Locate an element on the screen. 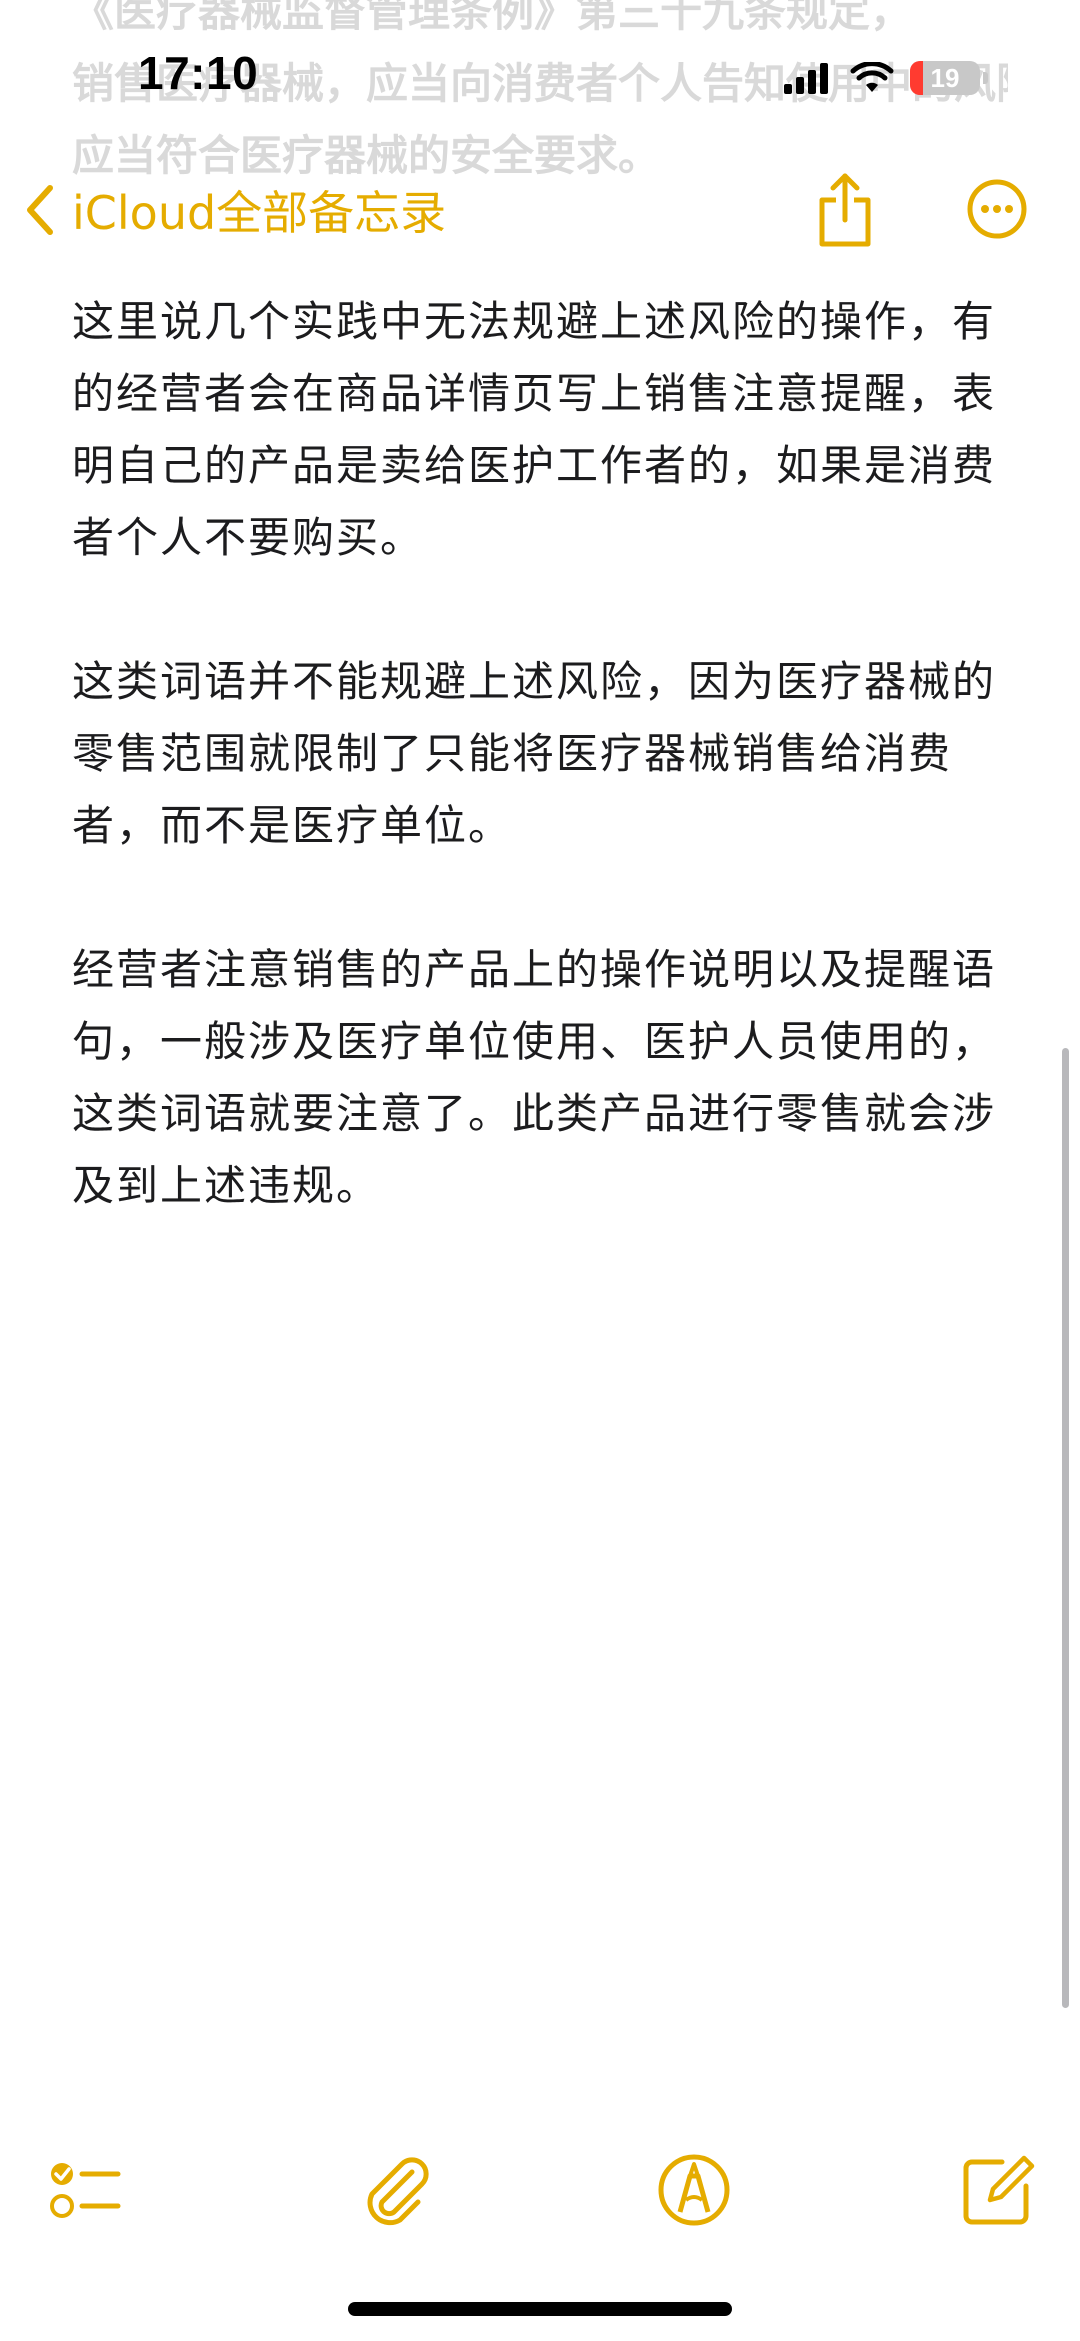 The image size is (1080, 2341). compose-icon is located at coordinates (998, 2190).